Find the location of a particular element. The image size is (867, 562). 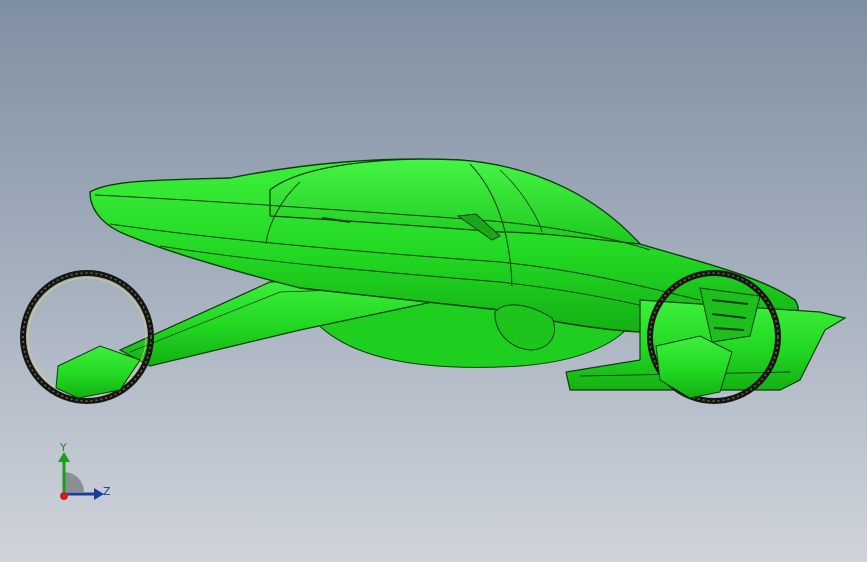

orientation-triad is located at coordinates (84, 476).